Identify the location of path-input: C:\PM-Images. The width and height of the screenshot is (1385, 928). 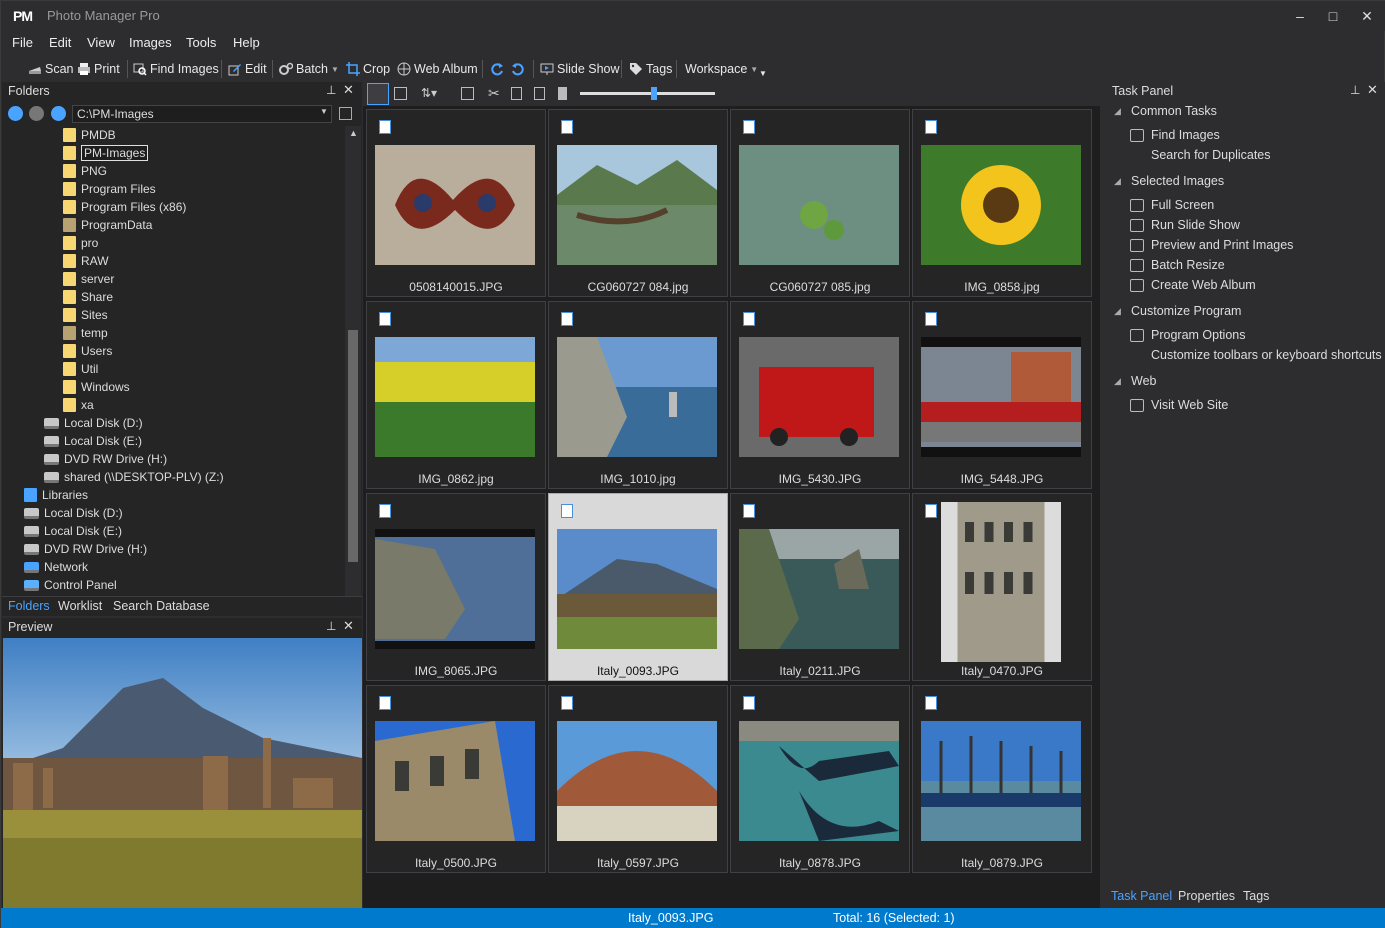
(202, 114).